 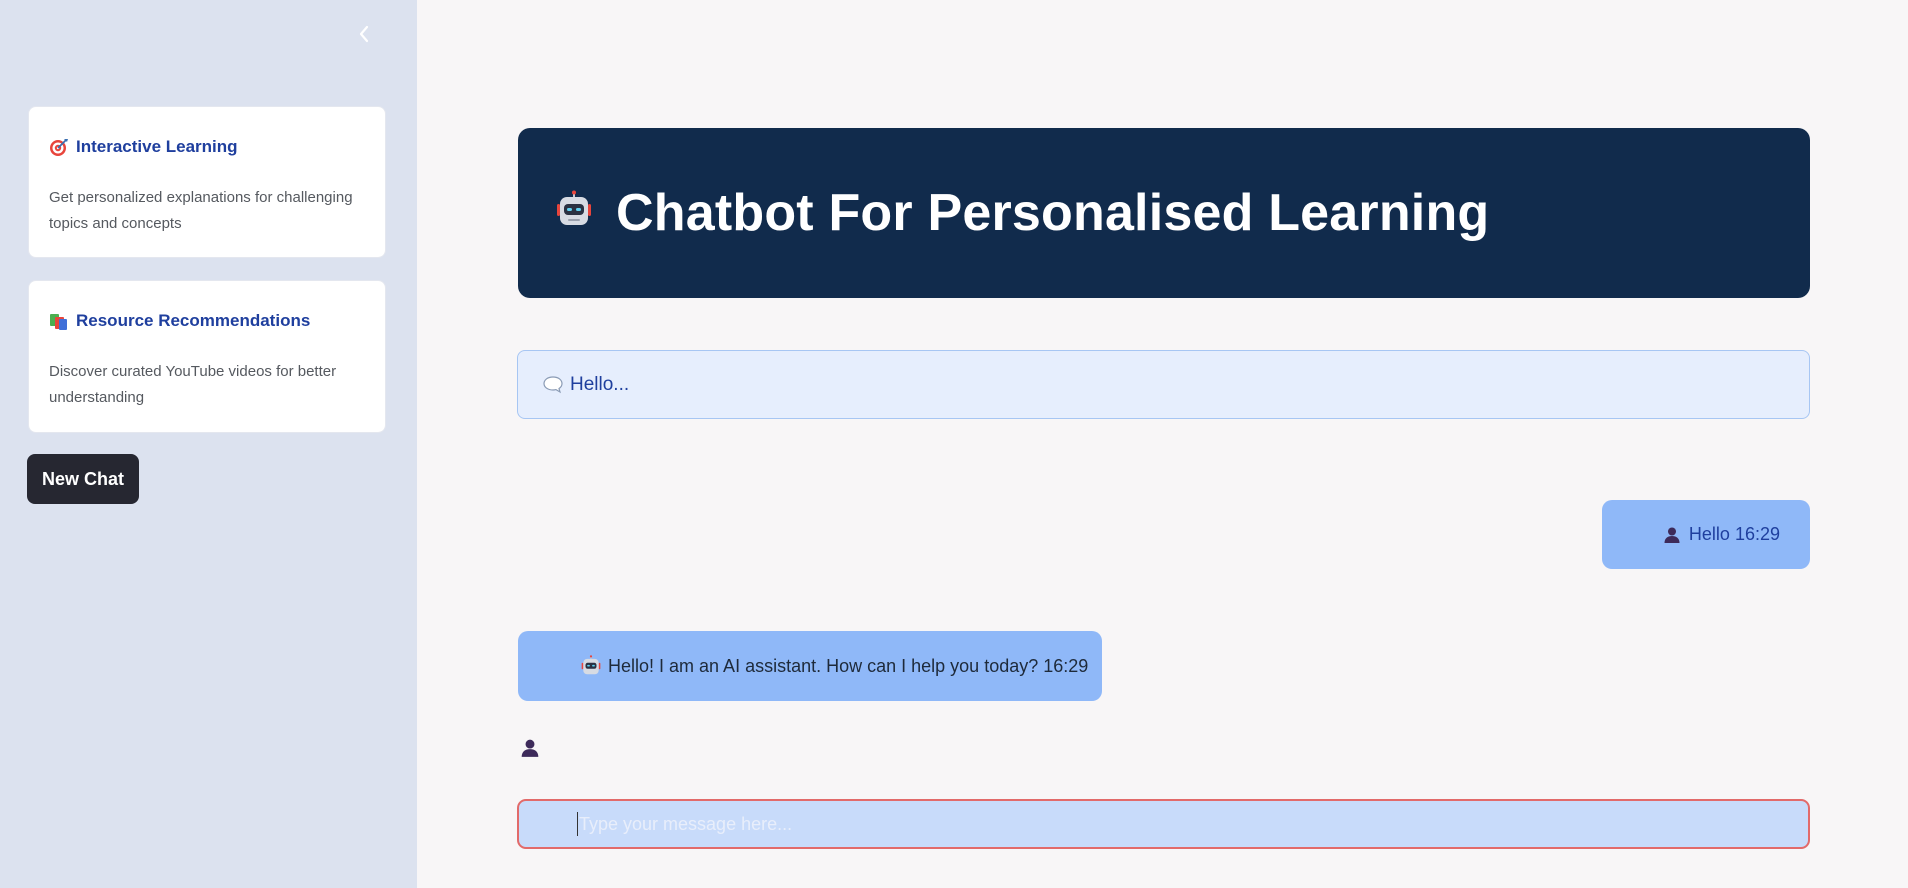 I want to click on chevron-left-icon, so click(x=364, y=34).